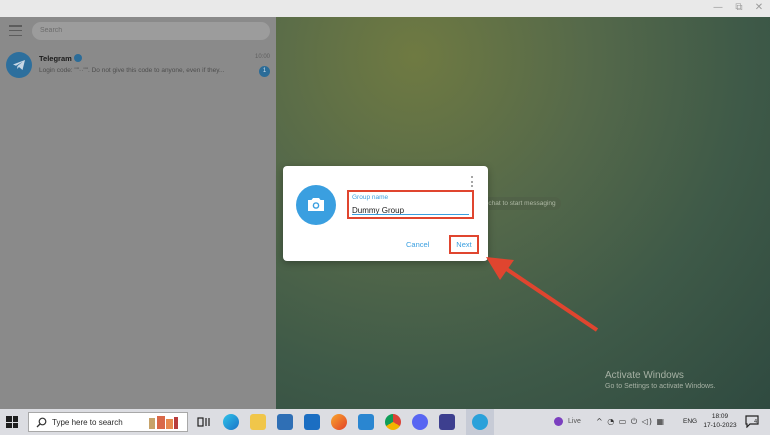 This screenshot has width=770, height=445. What do you see at coordinates (55, 58) in the screenshot?
I see `chat-name: Telegram` at bounding box center [55, 58].